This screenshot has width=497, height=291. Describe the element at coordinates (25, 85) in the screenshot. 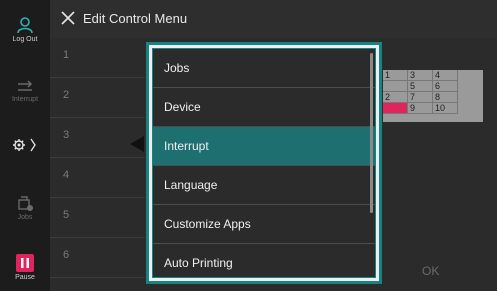

I see `interrupt-icon` at that location.